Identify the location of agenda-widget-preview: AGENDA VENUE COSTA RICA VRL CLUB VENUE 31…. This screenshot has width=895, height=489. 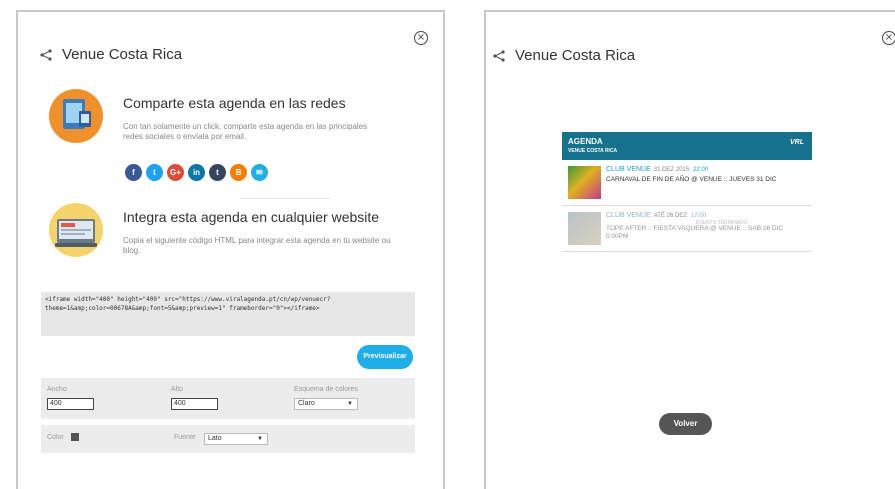
(687, 192).